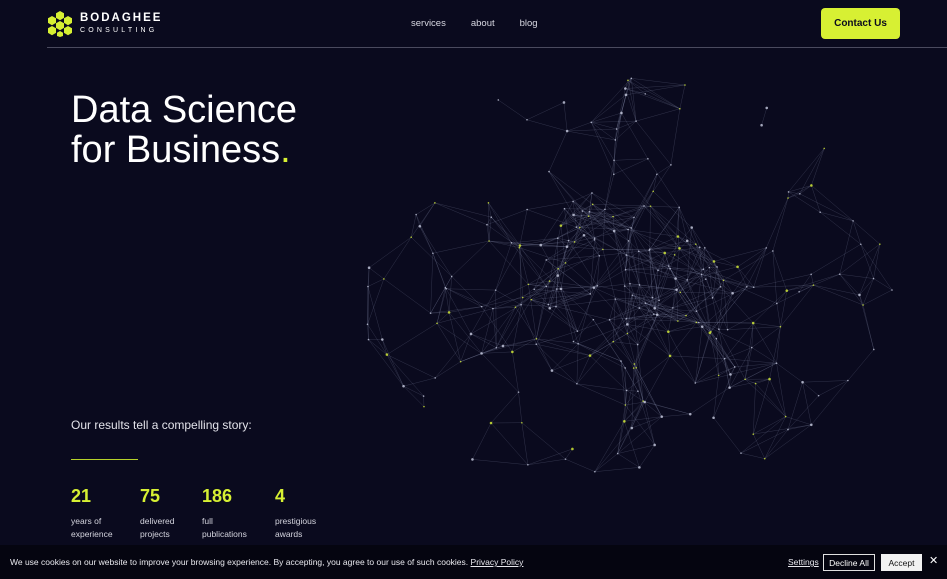 The image size is (947, 579). Describe the element at coordinates (92, 513) in the screenshot. I see `stat-years: 21 years of experience` at that location.